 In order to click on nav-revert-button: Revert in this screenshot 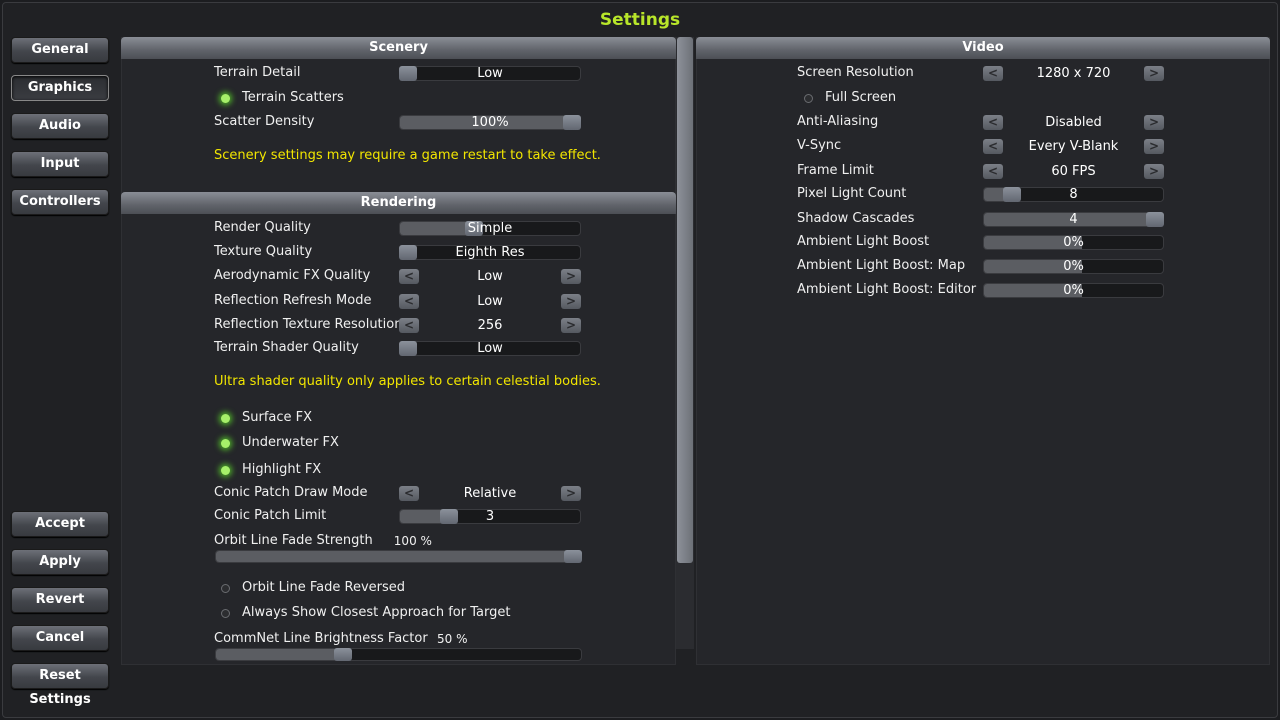, I will do `click(60, 600)`.